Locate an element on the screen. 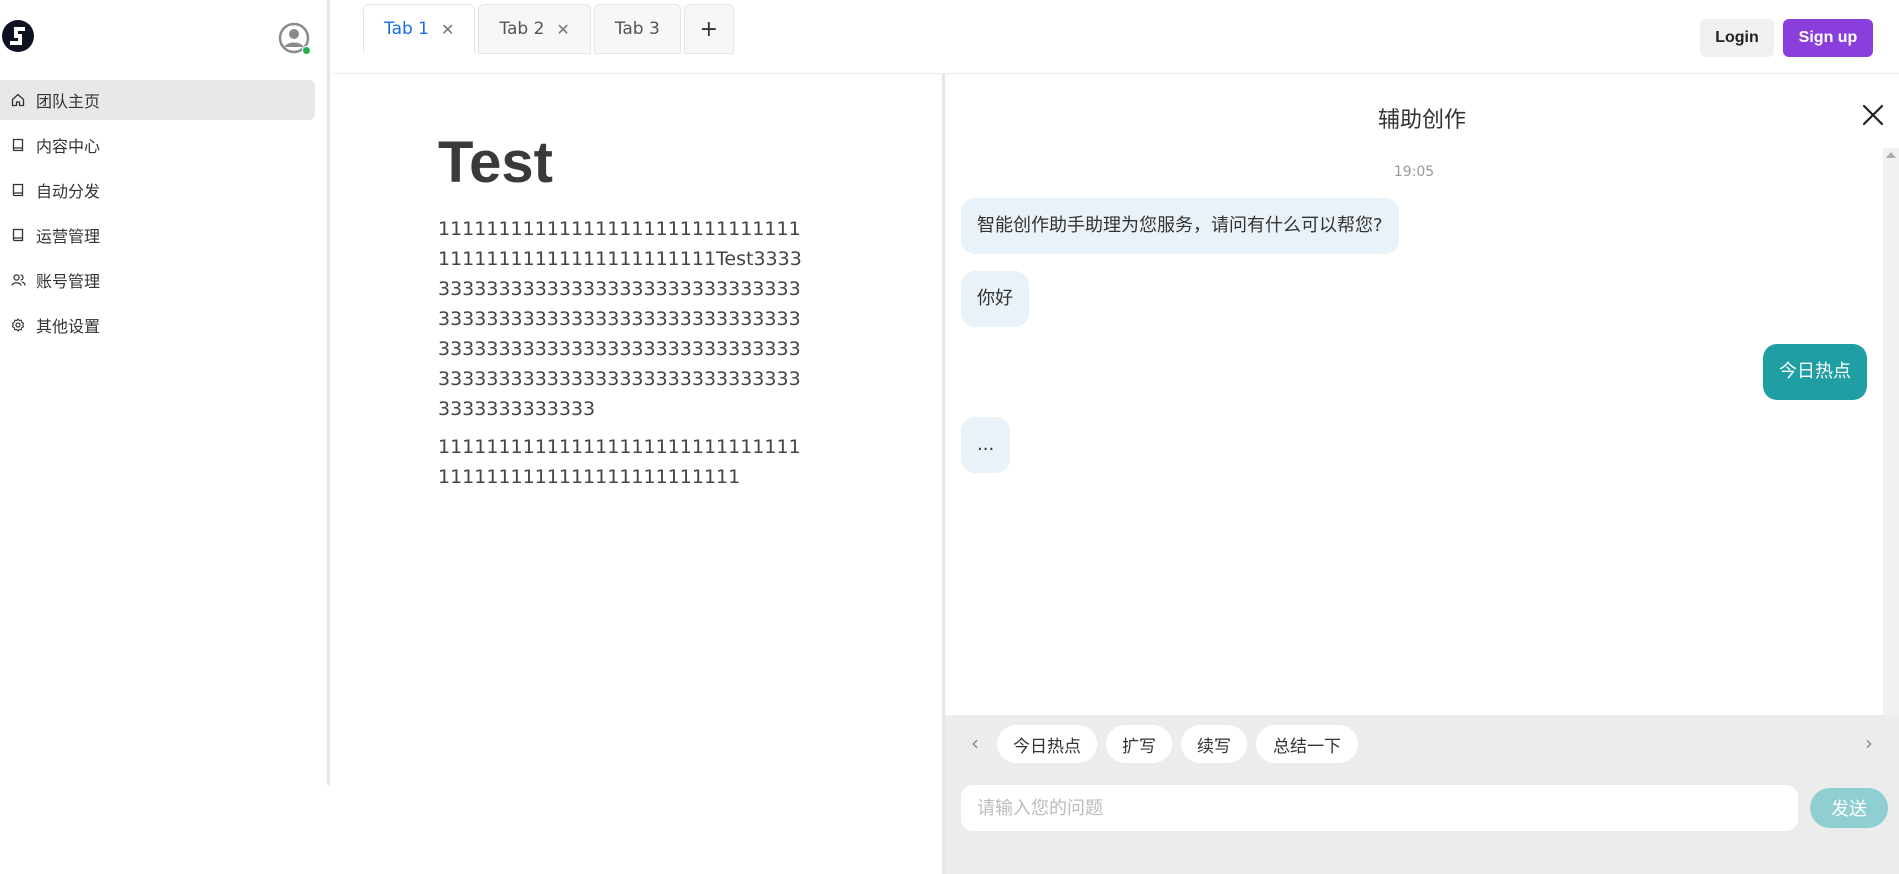  online-status-dot is located at coordinates (306, 50).